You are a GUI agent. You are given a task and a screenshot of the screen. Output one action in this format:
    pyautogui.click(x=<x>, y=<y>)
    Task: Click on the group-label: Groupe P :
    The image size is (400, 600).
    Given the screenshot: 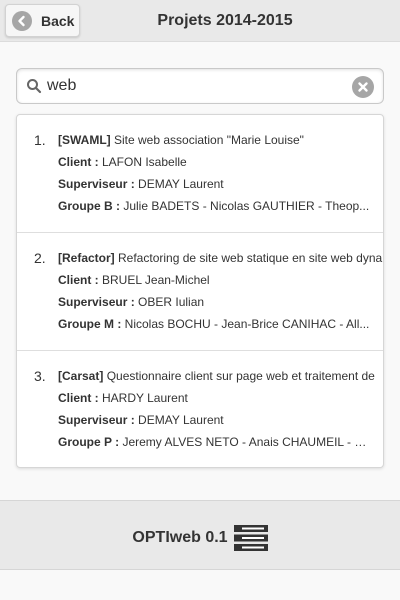 What is the action you would take?
    pyautogui.click(x=89, y=442)
    